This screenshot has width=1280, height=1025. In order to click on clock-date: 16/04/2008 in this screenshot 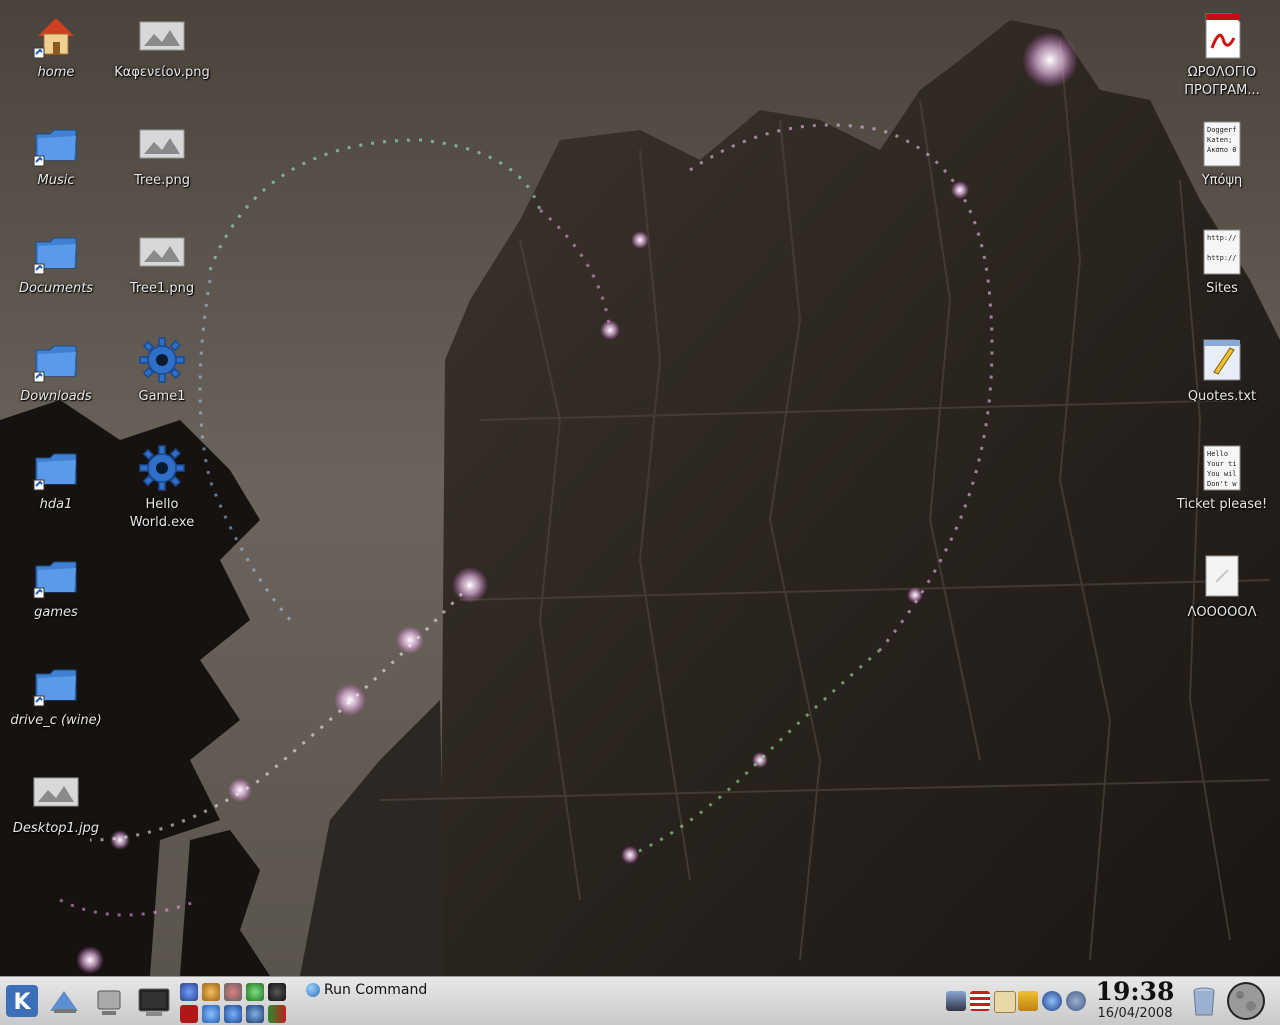, I will do `click(1135, 1013)`.